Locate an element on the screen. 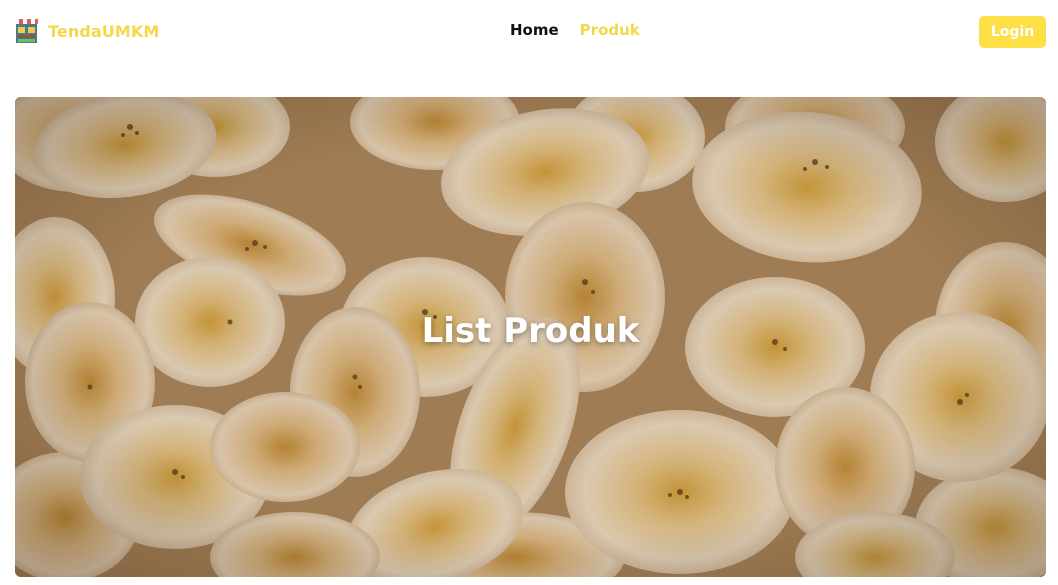 The width and height of the screenshot is (1058, 585). brand-logo-link: TendaUMKM is located at coordinates (86, 31).